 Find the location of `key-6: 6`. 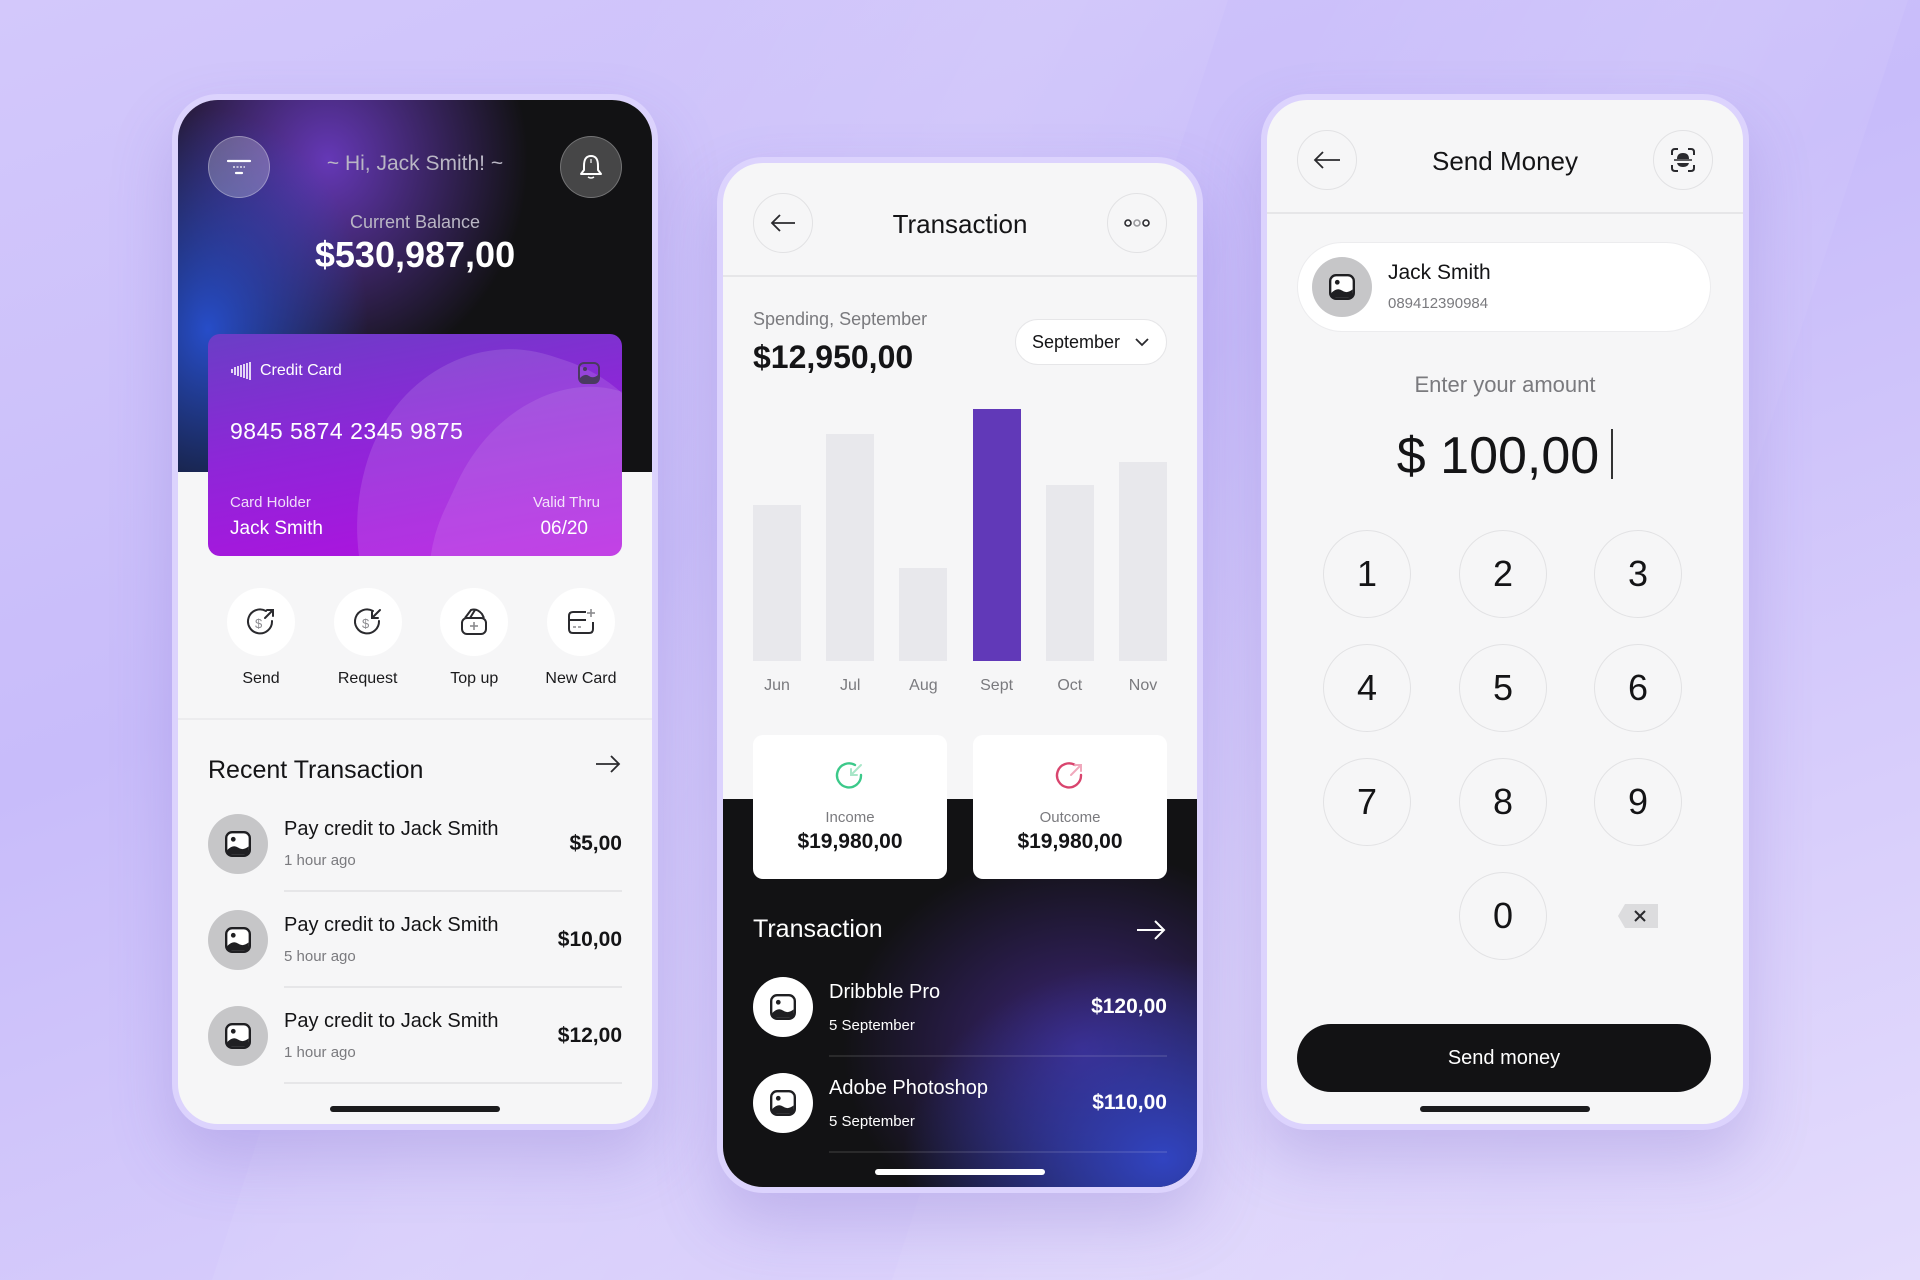

key-6: 6 is located at coordinates (1638, 688).